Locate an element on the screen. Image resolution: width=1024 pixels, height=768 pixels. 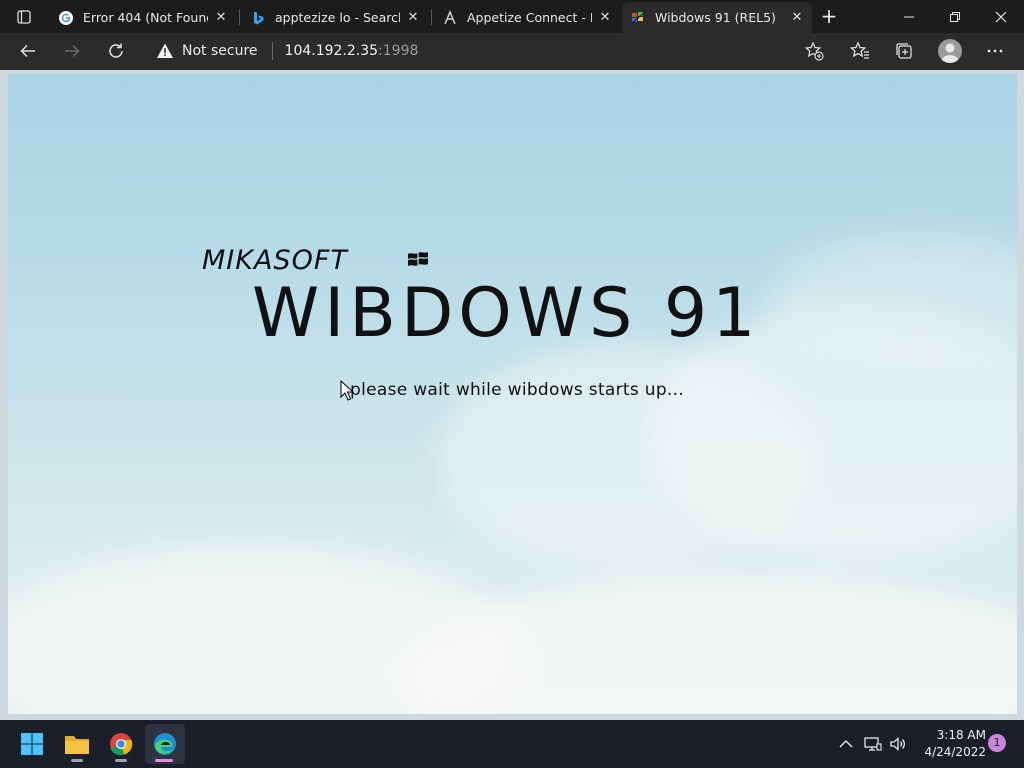
favorites-button is located at coordinates (860, 51).